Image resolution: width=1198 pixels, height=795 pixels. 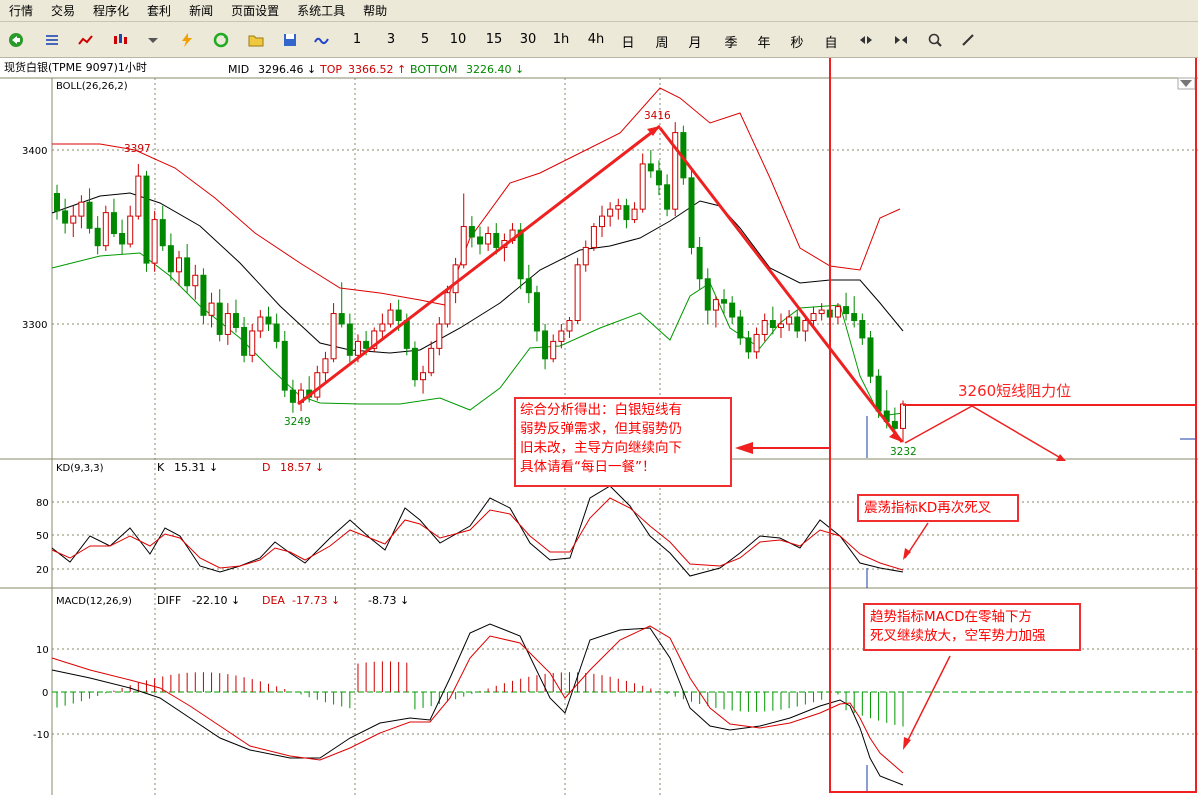 What do you see at coordinates (901, 40) in the screenshot?
I see `zoom-out-icon` at bounding box center [901, 40].